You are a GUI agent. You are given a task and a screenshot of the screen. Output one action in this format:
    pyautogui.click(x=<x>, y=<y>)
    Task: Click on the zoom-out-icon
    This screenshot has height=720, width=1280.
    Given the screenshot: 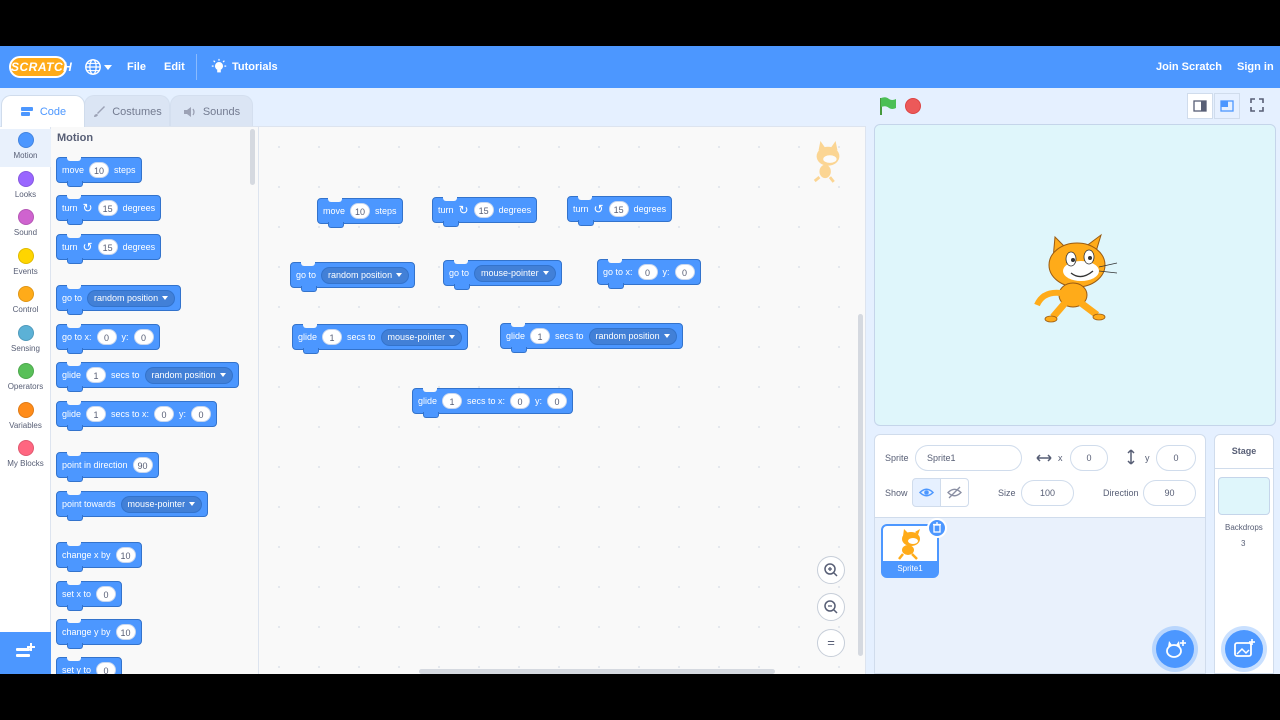 What is the action you would take?
    pyautogui.click(x=831, y=607)
    